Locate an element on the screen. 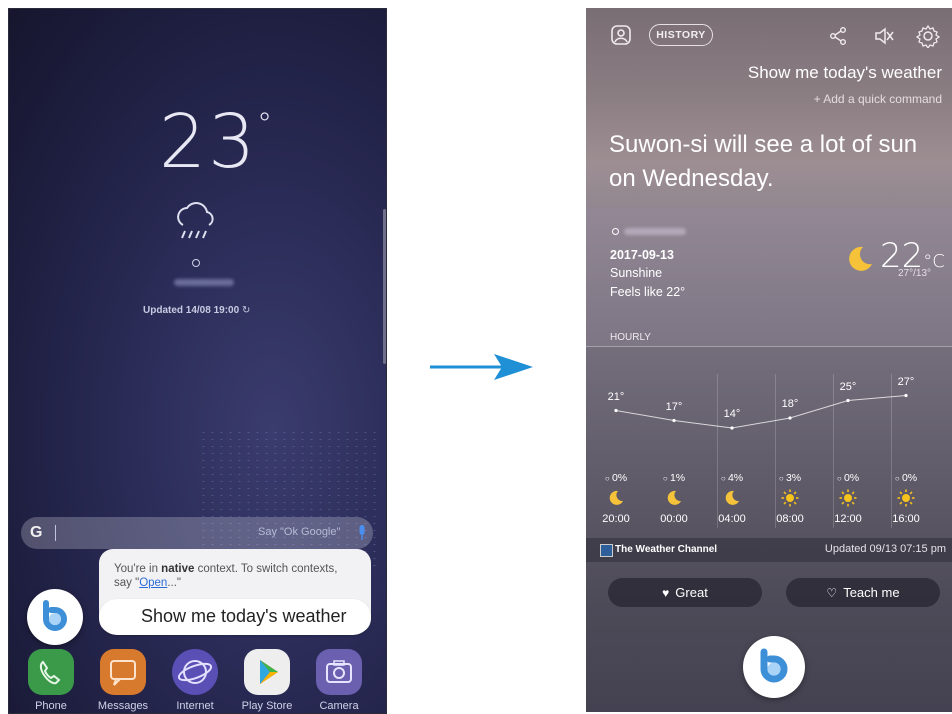 The image size is (952, 714). hourly-rain-chance: ○ 4% is located at coordinates (732, 478).